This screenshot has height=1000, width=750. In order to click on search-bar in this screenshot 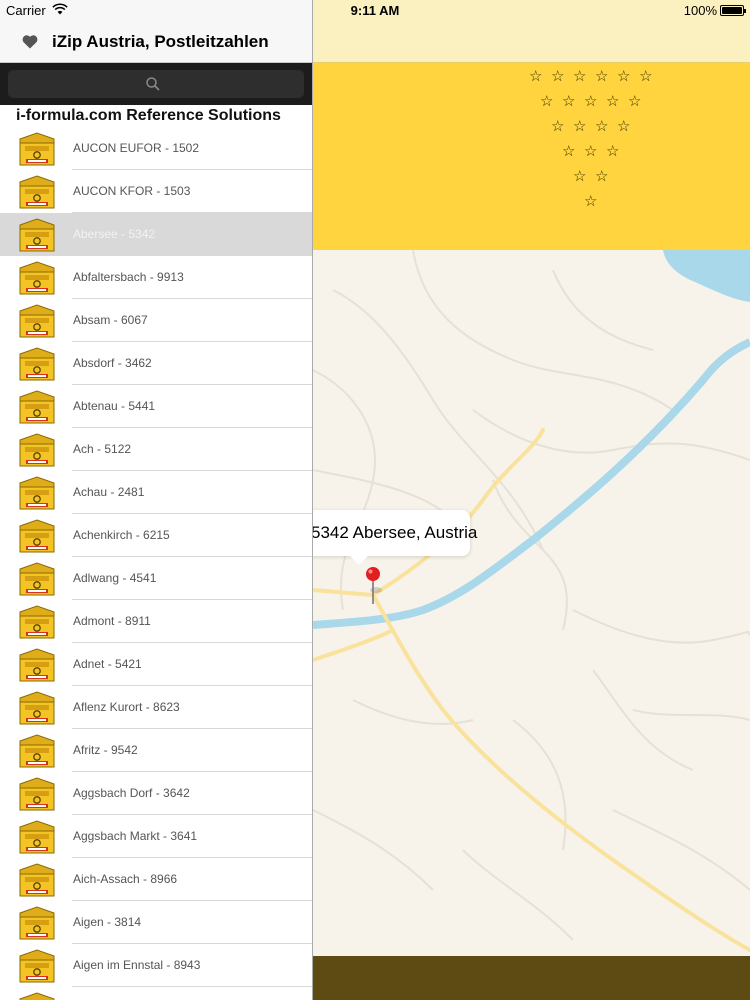, I will do `click(156, 84)`.